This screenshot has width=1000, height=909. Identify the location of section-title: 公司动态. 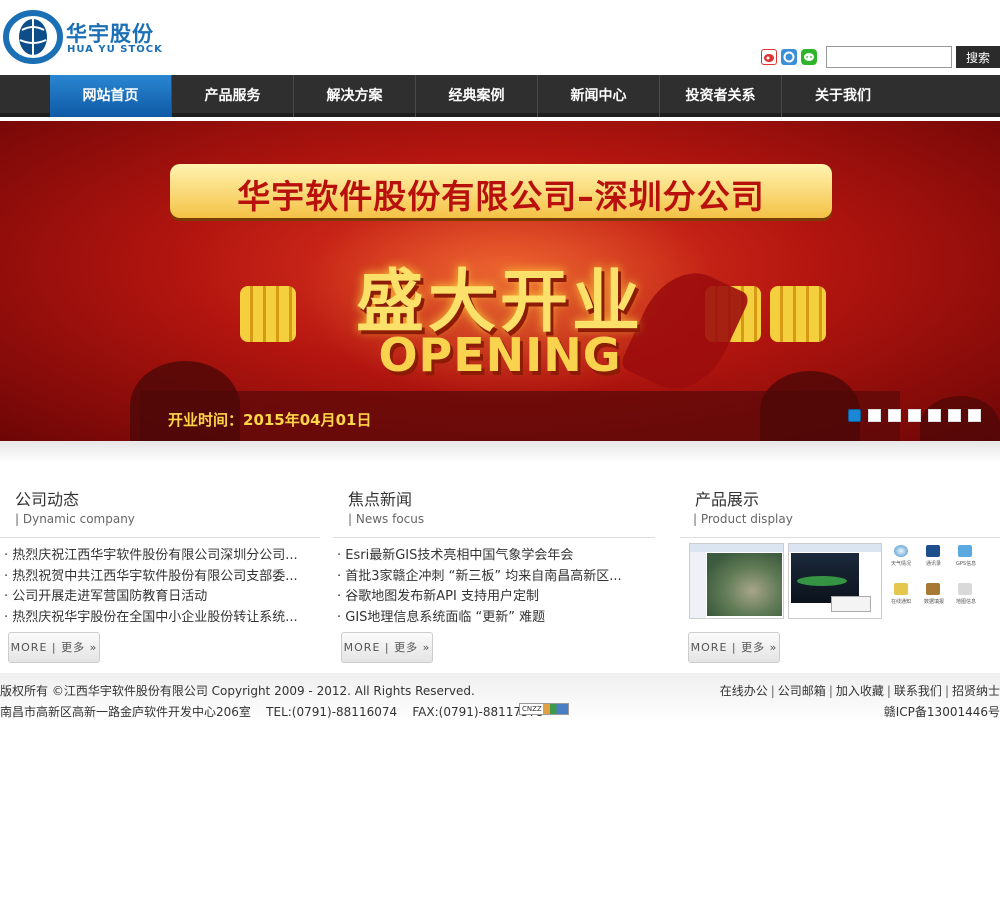
(47, 499).